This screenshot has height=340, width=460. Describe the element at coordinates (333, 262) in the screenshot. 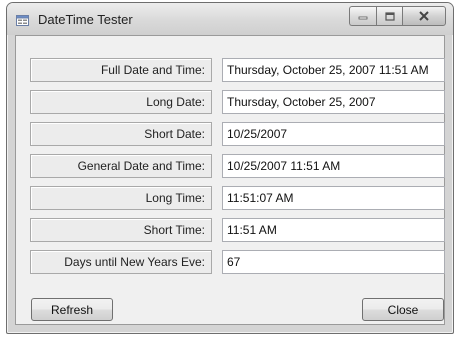

I see `days-until-new-years-eve-field: 67` at that location.